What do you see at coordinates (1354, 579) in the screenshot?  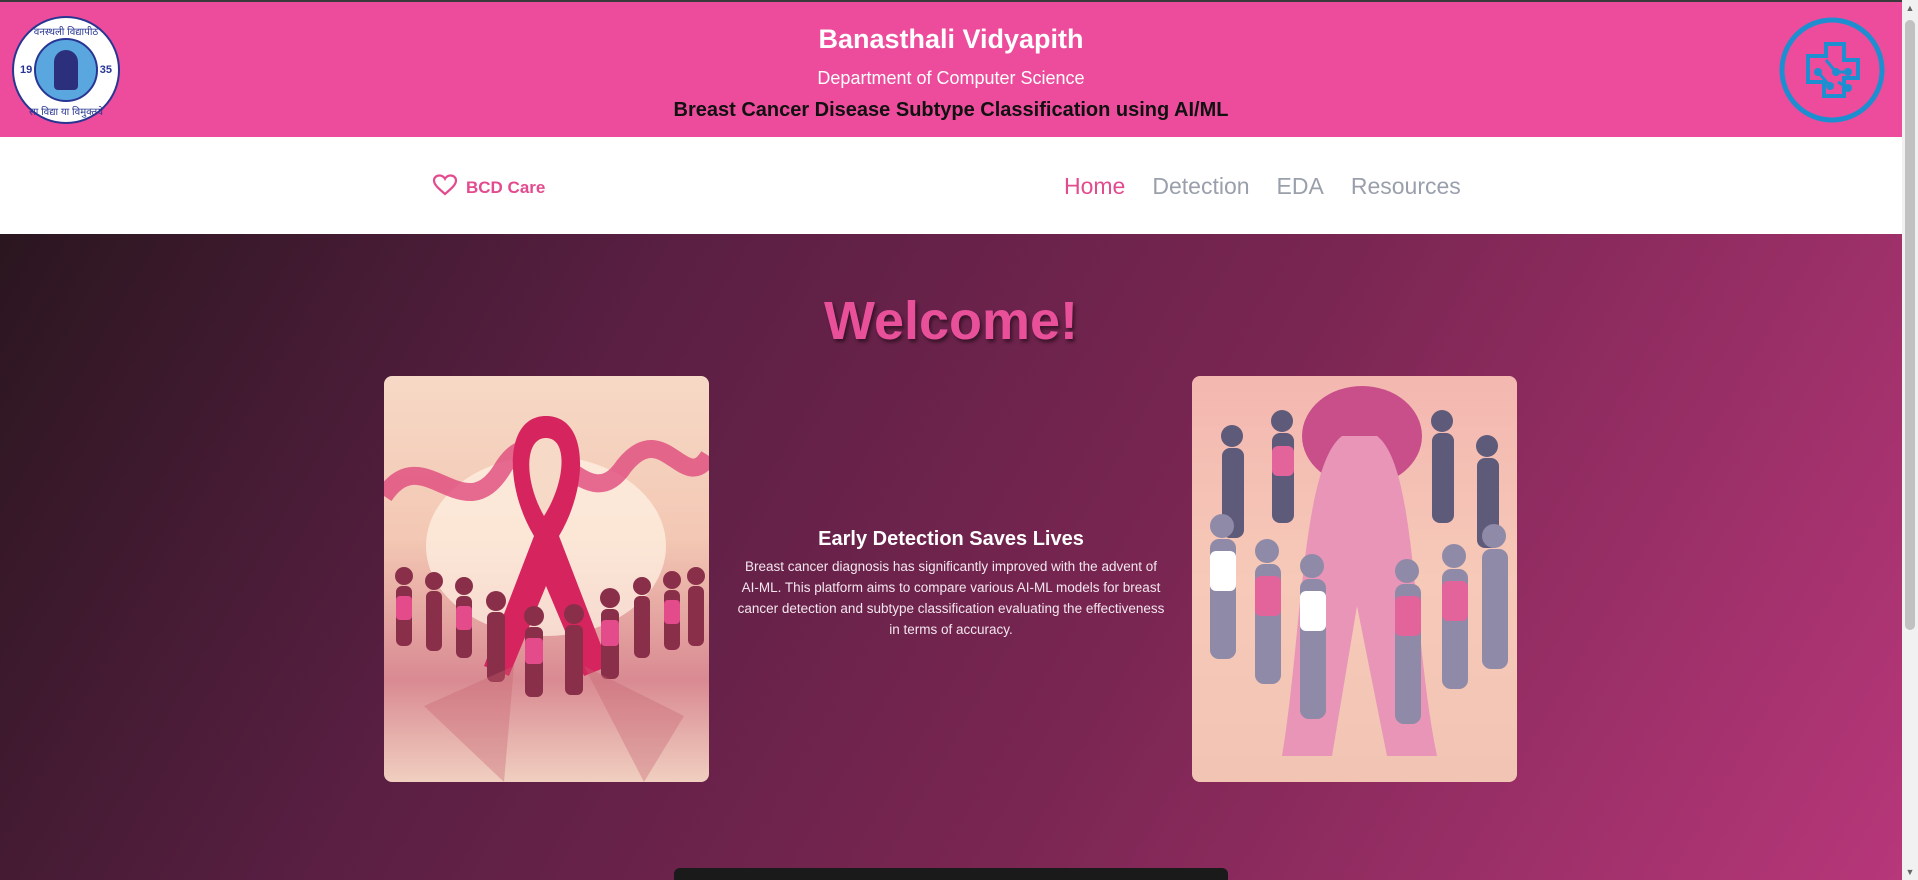 I see `awareness-community-image` at bounding box center [1354, 579].